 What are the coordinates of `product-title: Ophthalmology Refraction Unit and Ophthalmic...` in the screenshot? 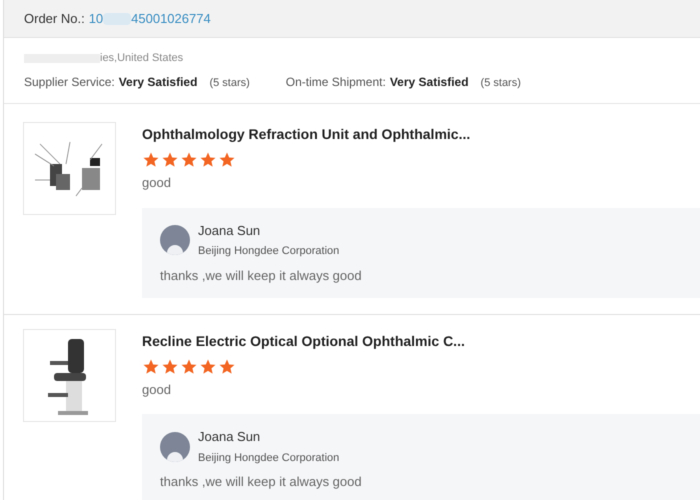 It's located at (421, 134).